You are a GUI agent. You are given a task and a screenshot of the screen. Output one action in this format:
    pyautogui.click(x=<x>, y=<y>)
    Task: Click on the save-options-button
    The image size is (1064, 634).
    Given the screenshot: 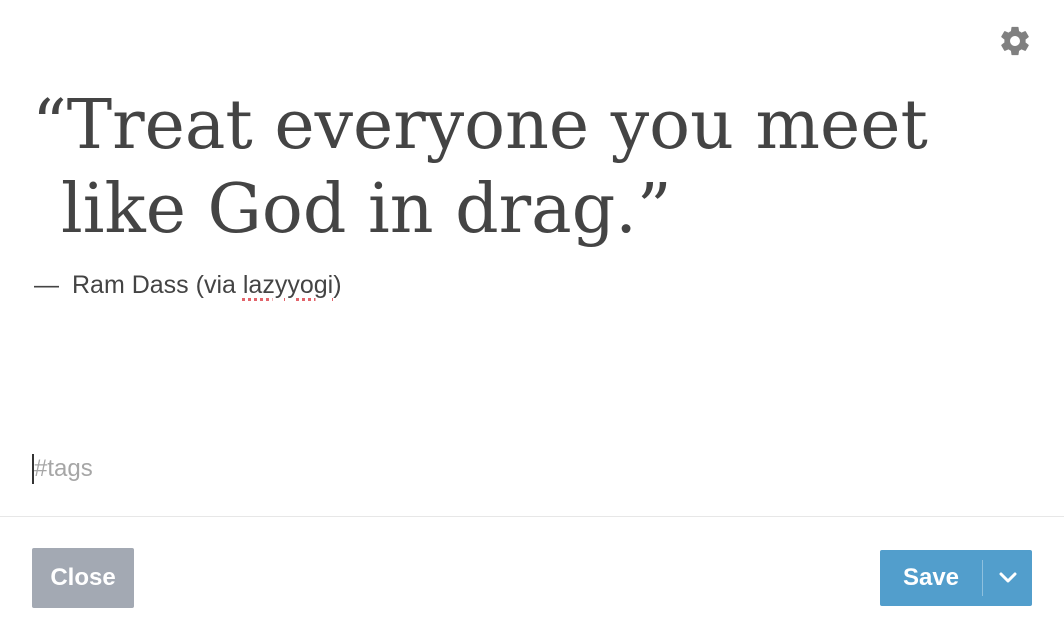 What is the action you would take?
    pyautogui.click(x=1007, y=578)
    